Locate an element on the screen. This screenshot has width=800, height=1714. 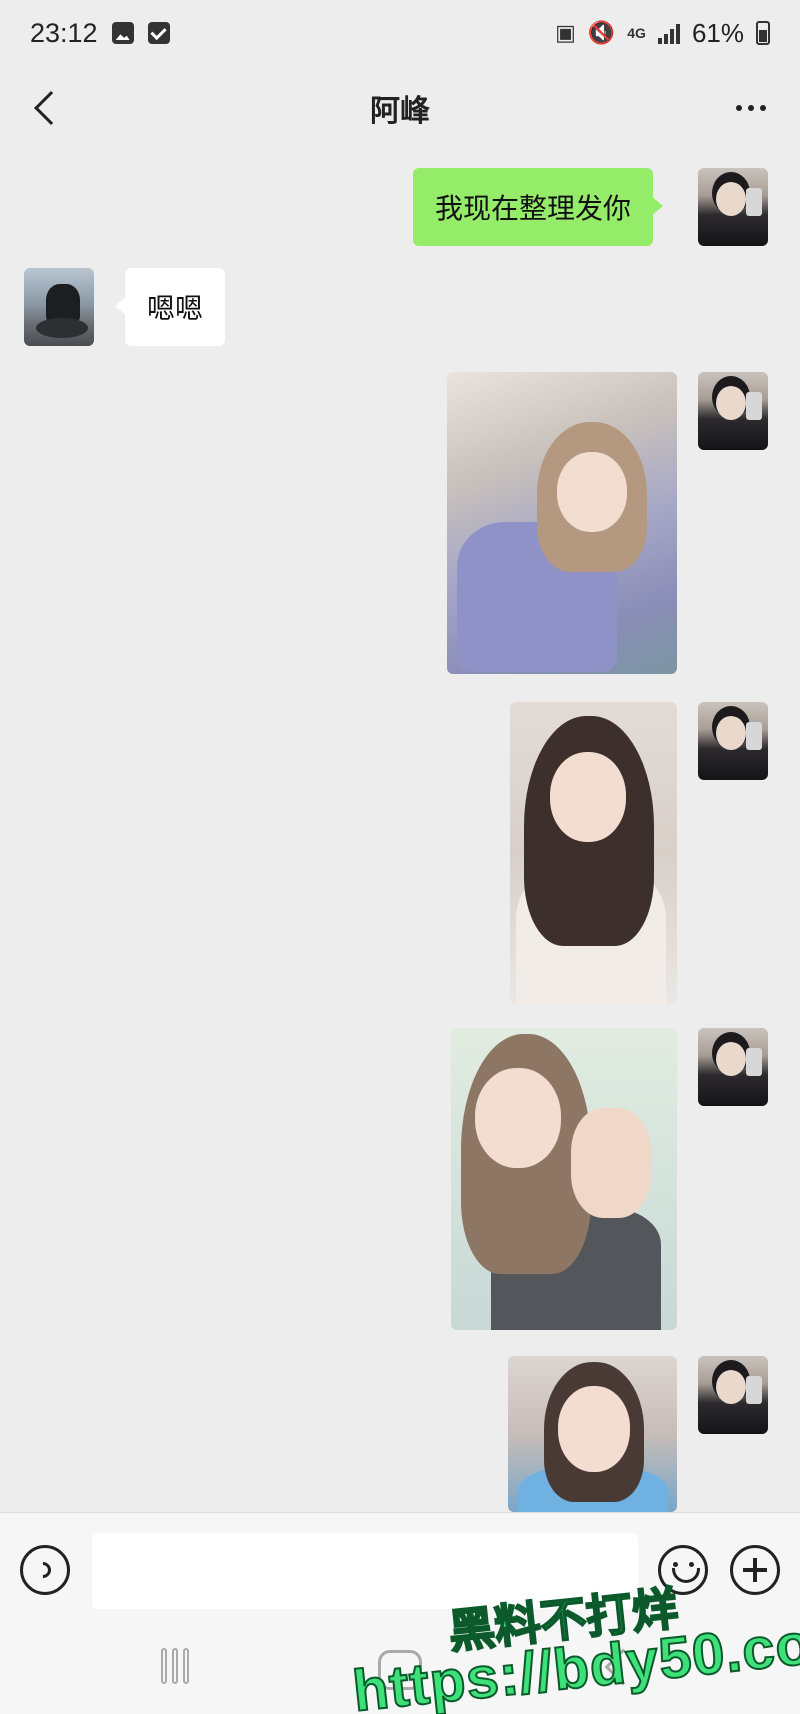
recents-button is located at coordinates (175, 1668).